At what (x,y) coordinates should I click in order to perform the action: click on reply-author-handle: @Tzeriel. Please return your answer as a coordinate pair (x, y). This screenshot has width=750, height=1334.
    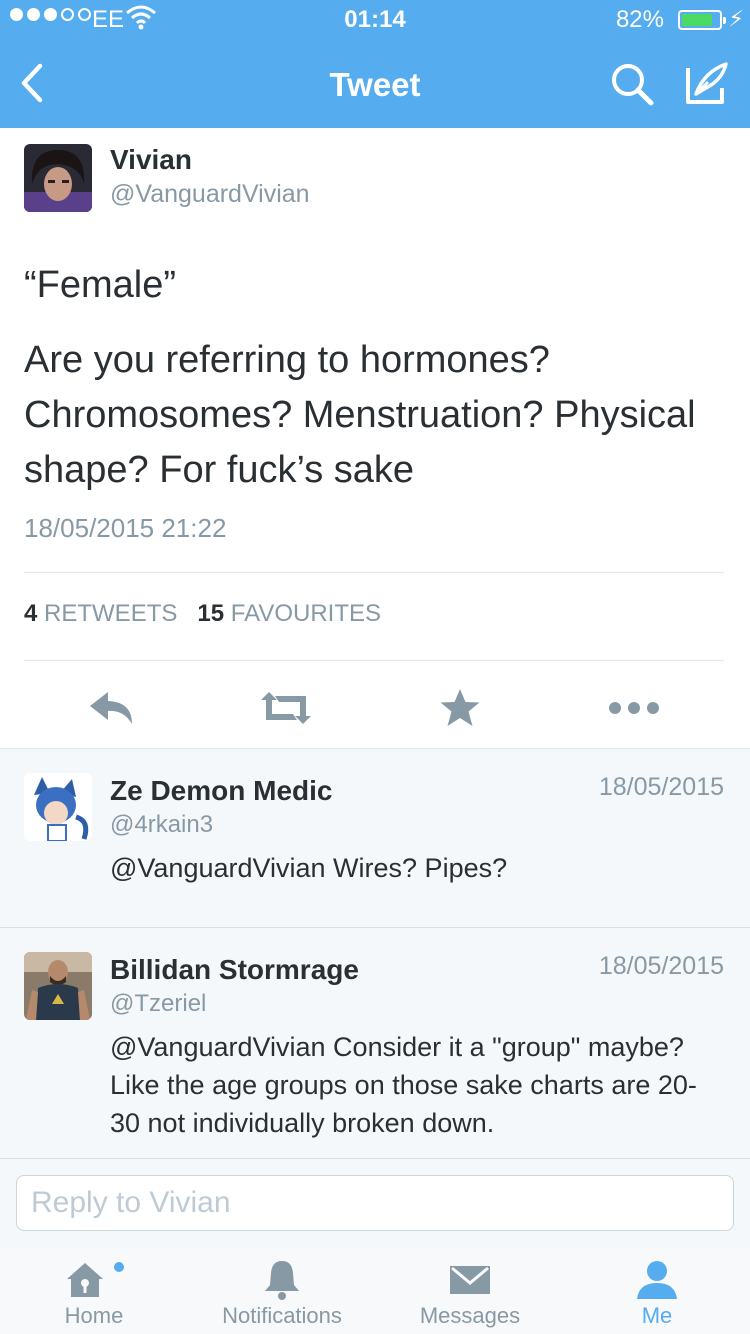
    Looking at the image, I should click on (158, 1004).